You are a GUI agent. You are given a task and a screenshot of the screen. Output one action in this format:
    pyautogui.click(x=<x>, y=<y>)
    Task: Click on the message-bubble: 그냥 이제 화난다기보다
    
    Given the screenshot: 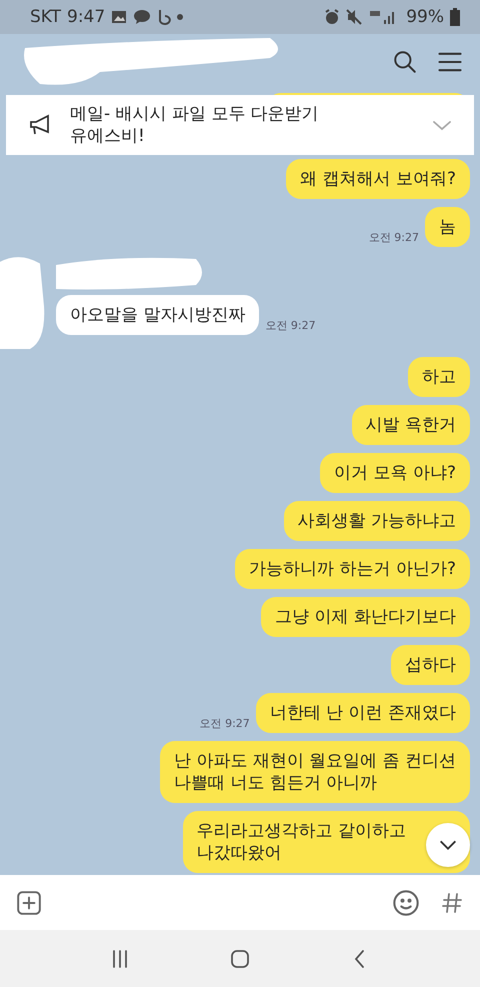 What is the action you would take?
    pyautogui.click(x=365, y=617)
    